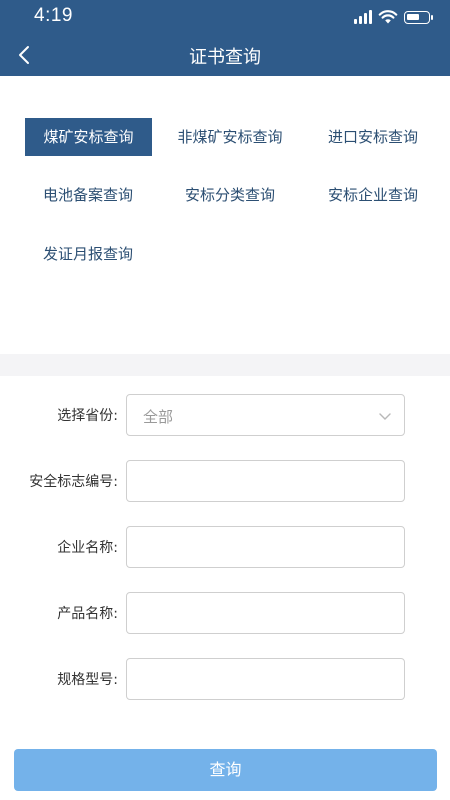 Image resolution: width=450 pixels, height=800 pixels. Describe the element at coordinates (73, 482) in the screenshot. I see `safety-mark-no-label: 安全标志编号:` at that location.